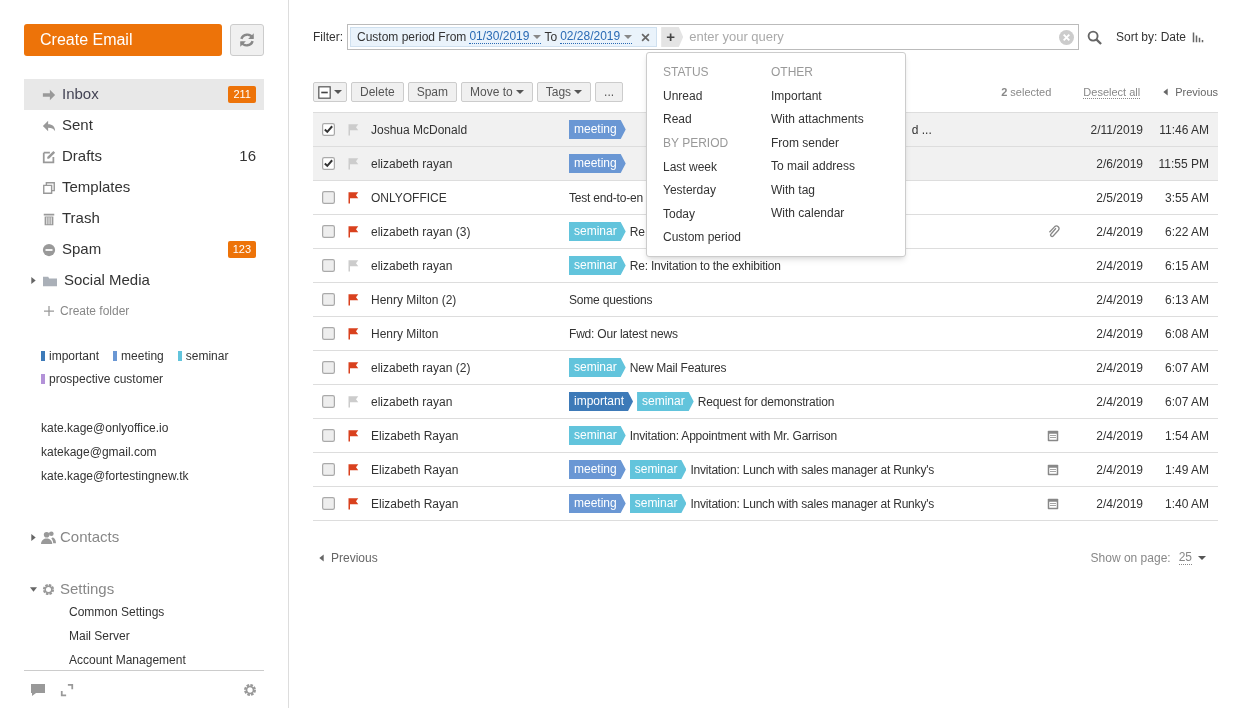  Describe the element at coordinates (1116, 130) in the screenshot. I see `date-text: 2/11/2019` at that location.